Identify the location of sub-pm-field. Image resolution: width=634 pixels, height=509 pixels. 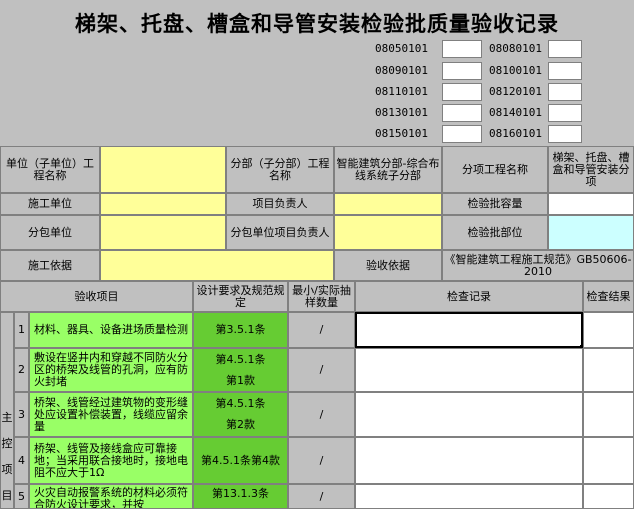
(388, 232).